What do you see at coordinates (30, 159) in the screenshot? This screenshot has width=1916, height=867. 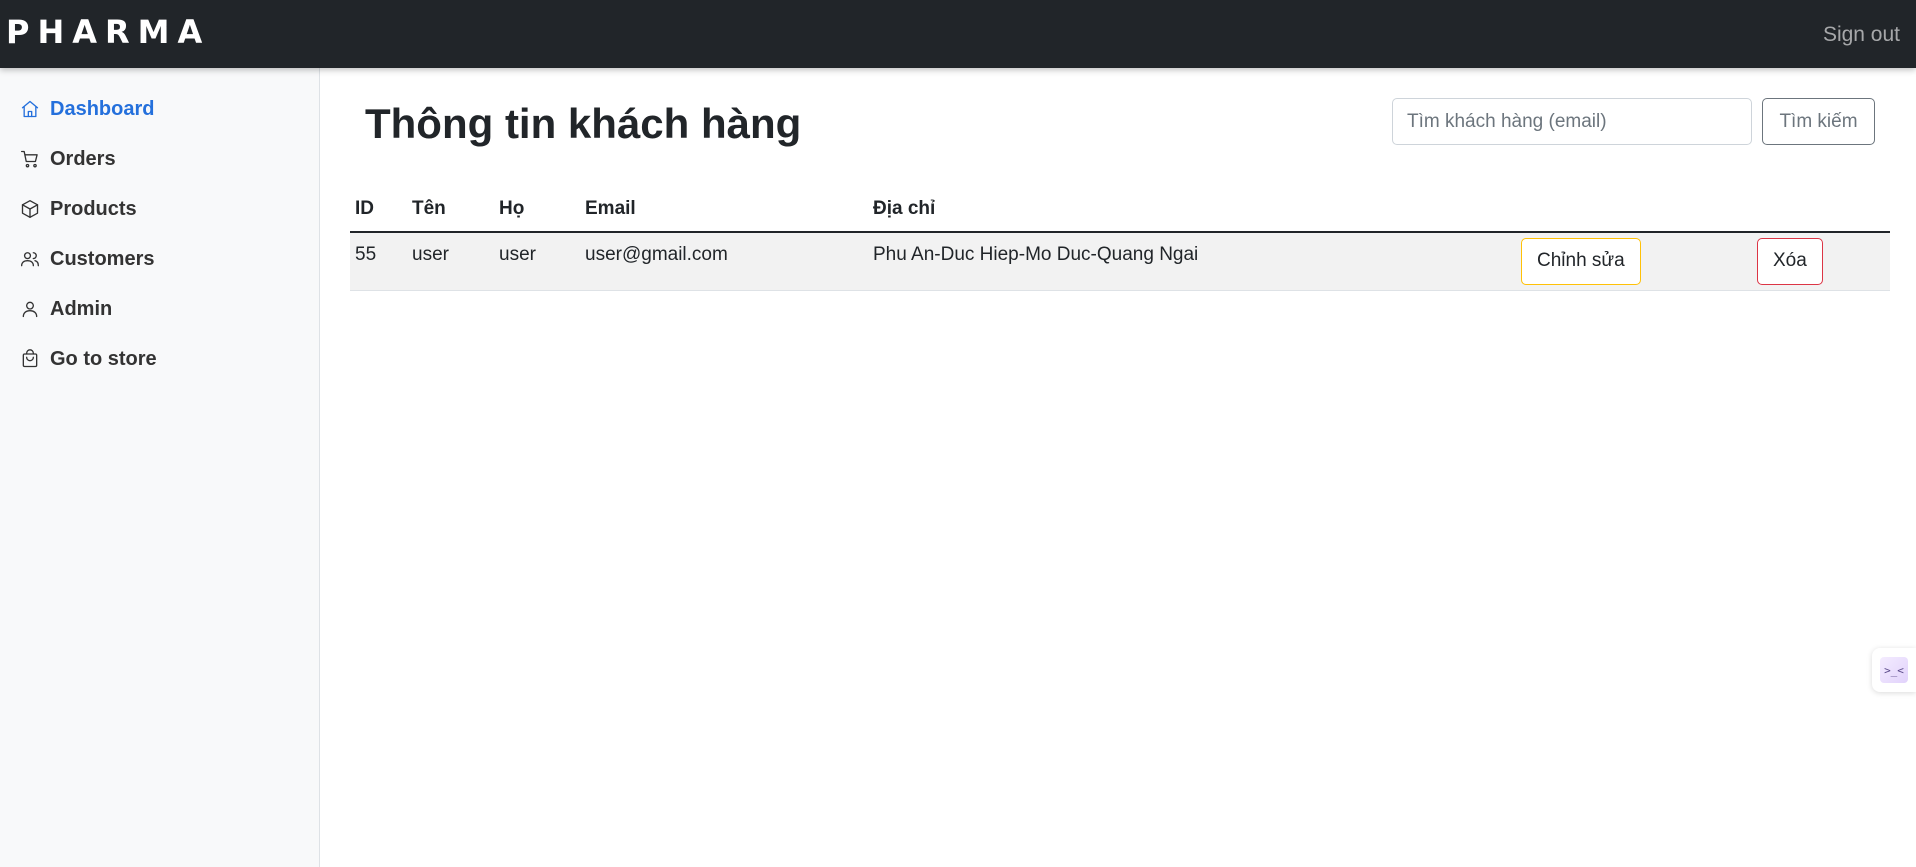 I see `cart-icon` at bounding box center [30, 159].